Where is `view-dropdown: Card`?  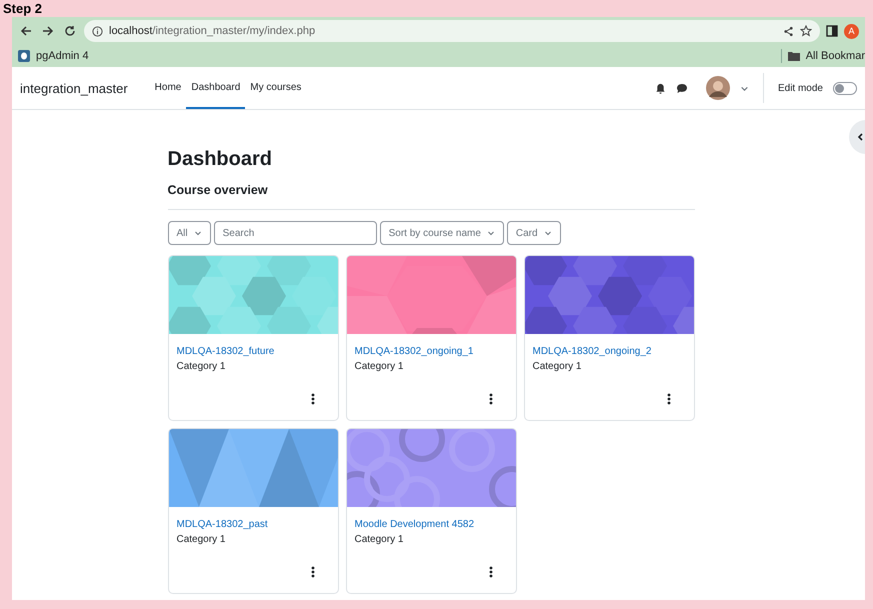
view-dropdown: Card is located at coordinates (533, 233).